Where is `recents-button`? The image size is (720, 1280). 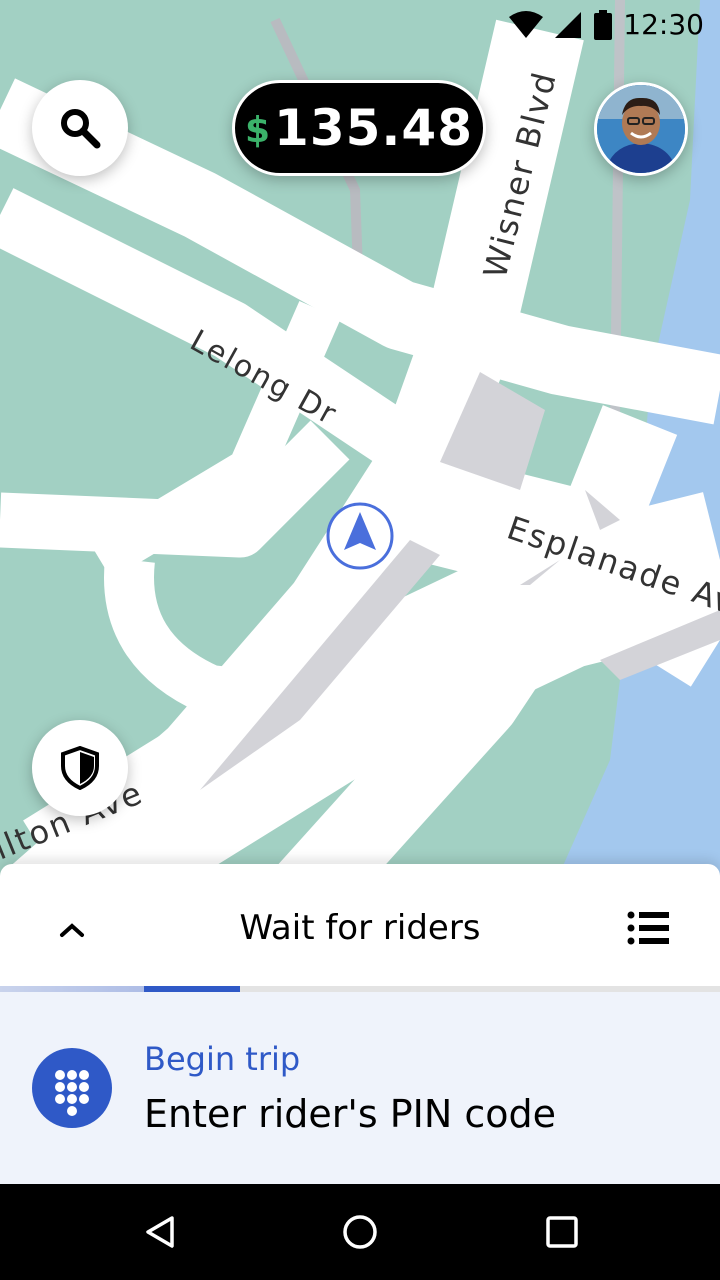 recents-button is located at coordinates (562, 1232).